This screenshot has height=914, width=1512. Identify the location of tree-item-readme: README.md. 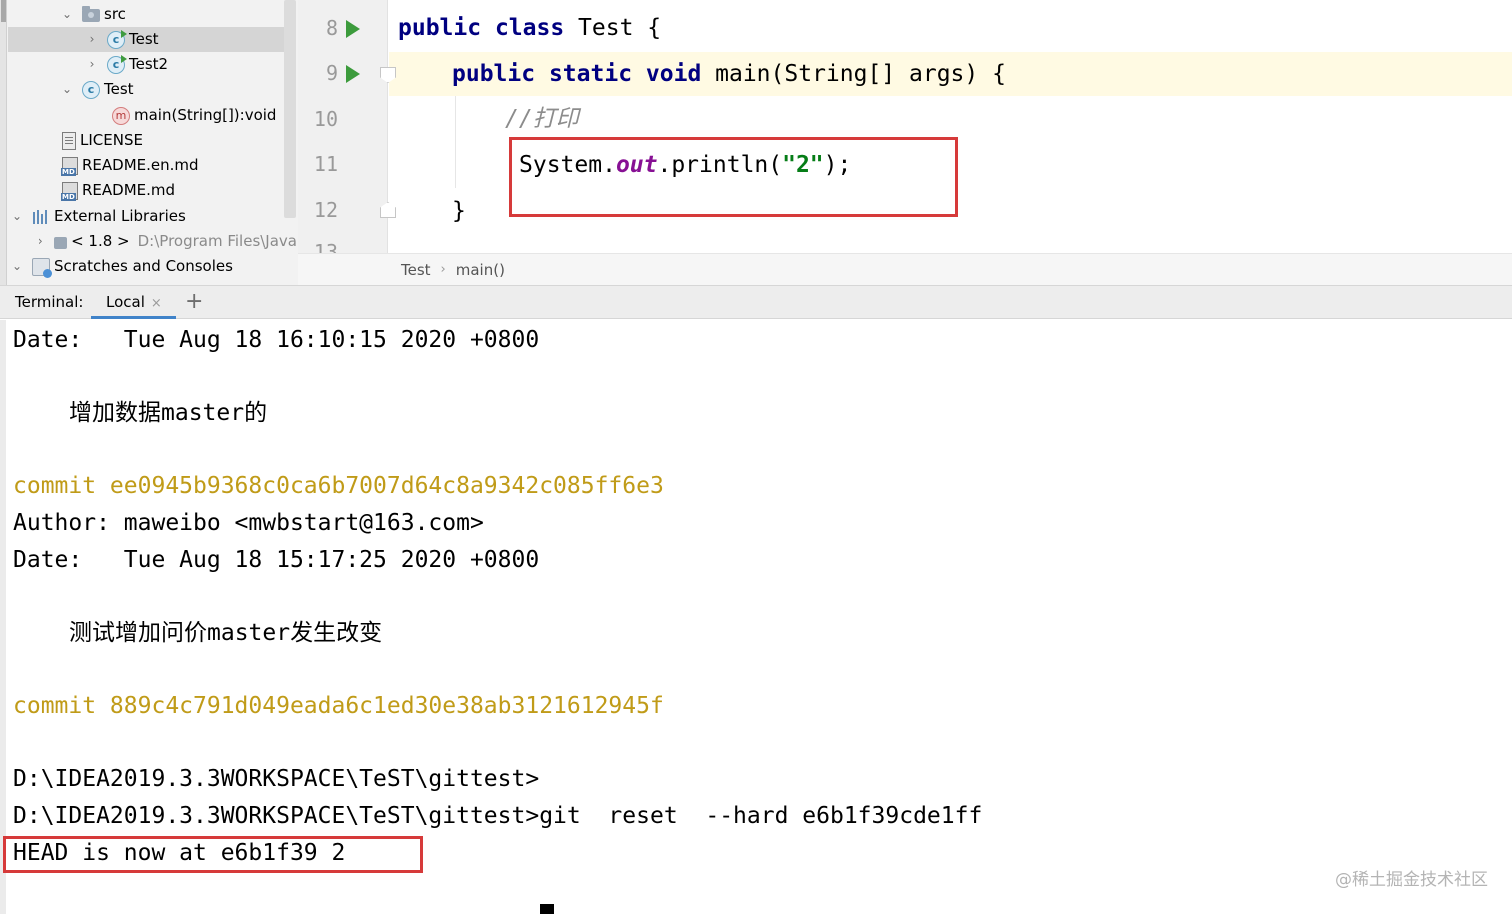
(172, 190).